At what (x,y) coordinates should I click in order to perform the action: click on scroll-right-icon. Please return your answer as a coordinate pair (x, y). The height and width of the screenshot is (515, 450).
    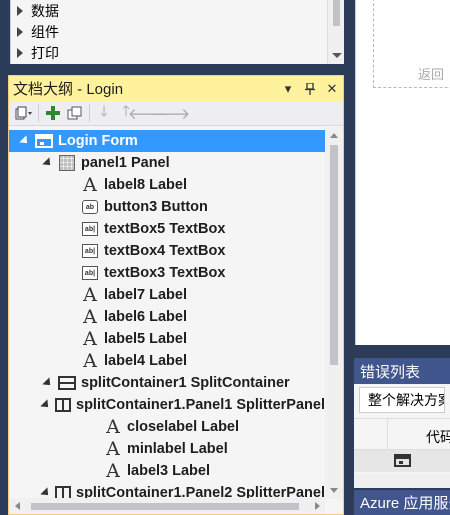
    Looking at the image, I should click on (317, 506).